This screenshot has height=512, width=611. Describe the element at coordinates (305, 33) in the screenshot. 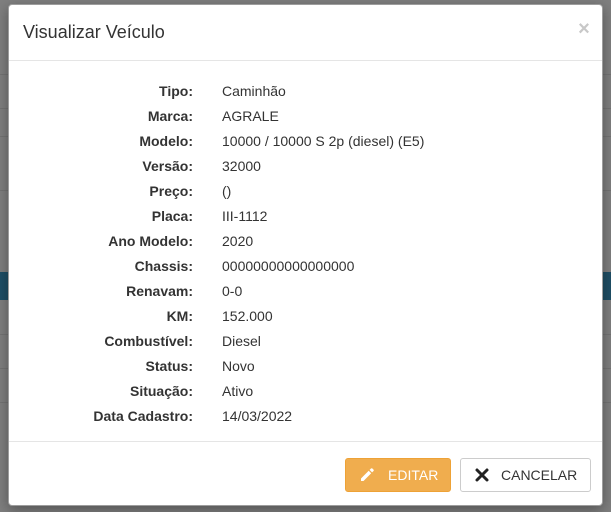

I see `modal-header: Visualizar Veículo ×` at that location.